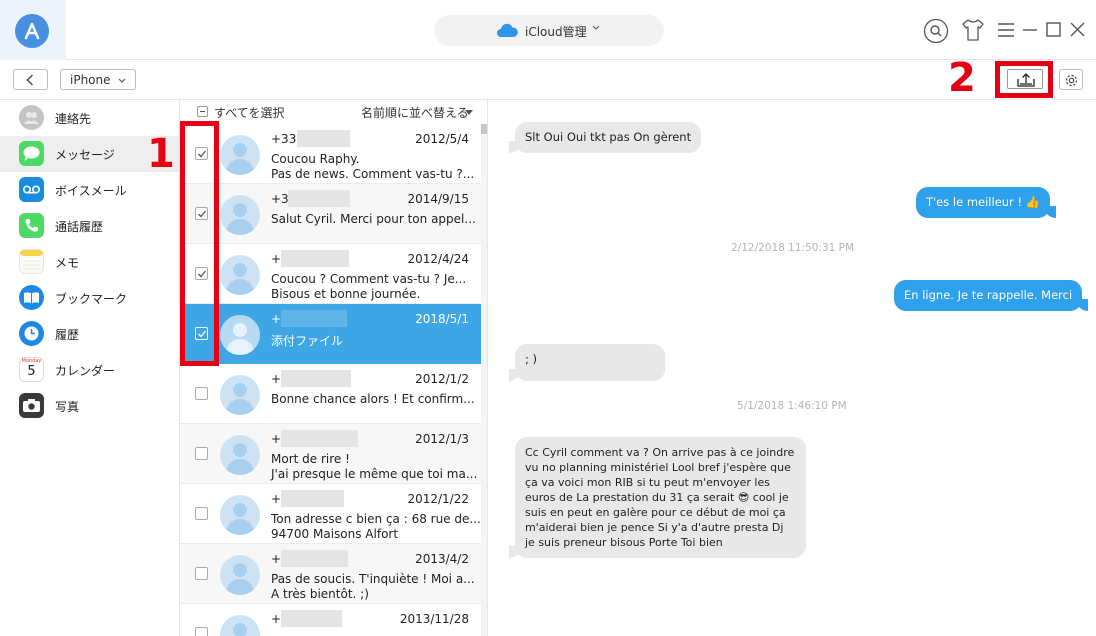 The image size is (1096, 636). Describe the element at coordinates (67, 335) in the screenshot. I see `sidebar-item-label: 履歴` at that location.